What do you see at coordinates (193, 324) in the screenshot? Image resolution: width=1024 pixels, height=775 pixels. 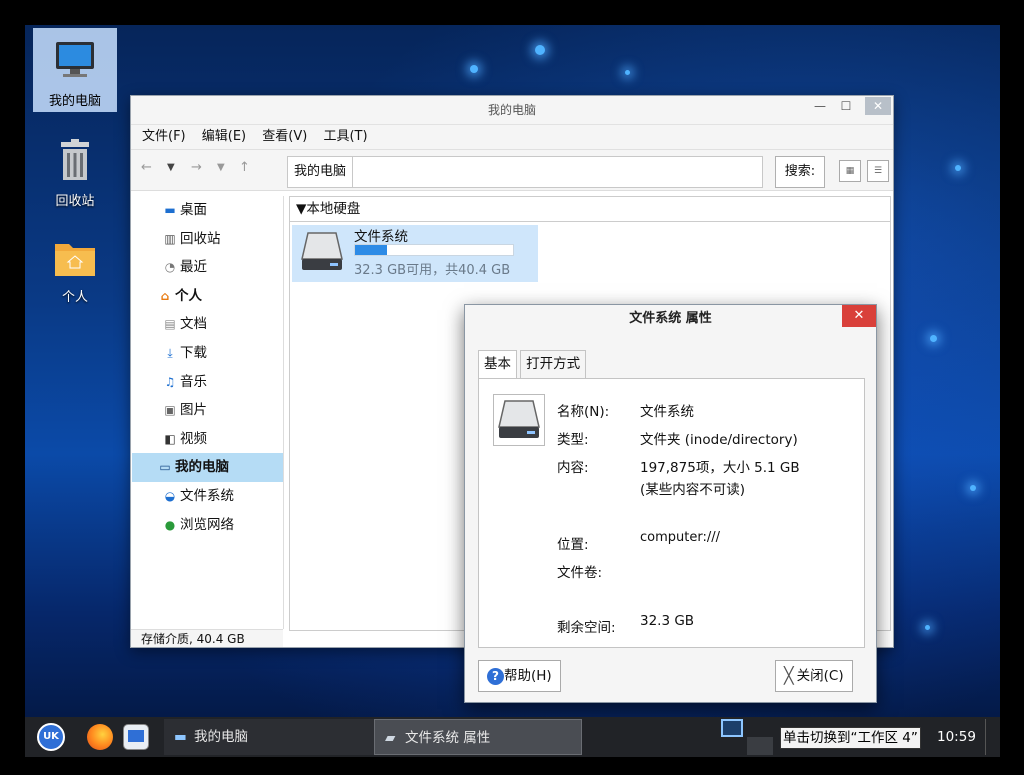 I see `sidebar-item-label: 文档` at bounding box center [193, 324].